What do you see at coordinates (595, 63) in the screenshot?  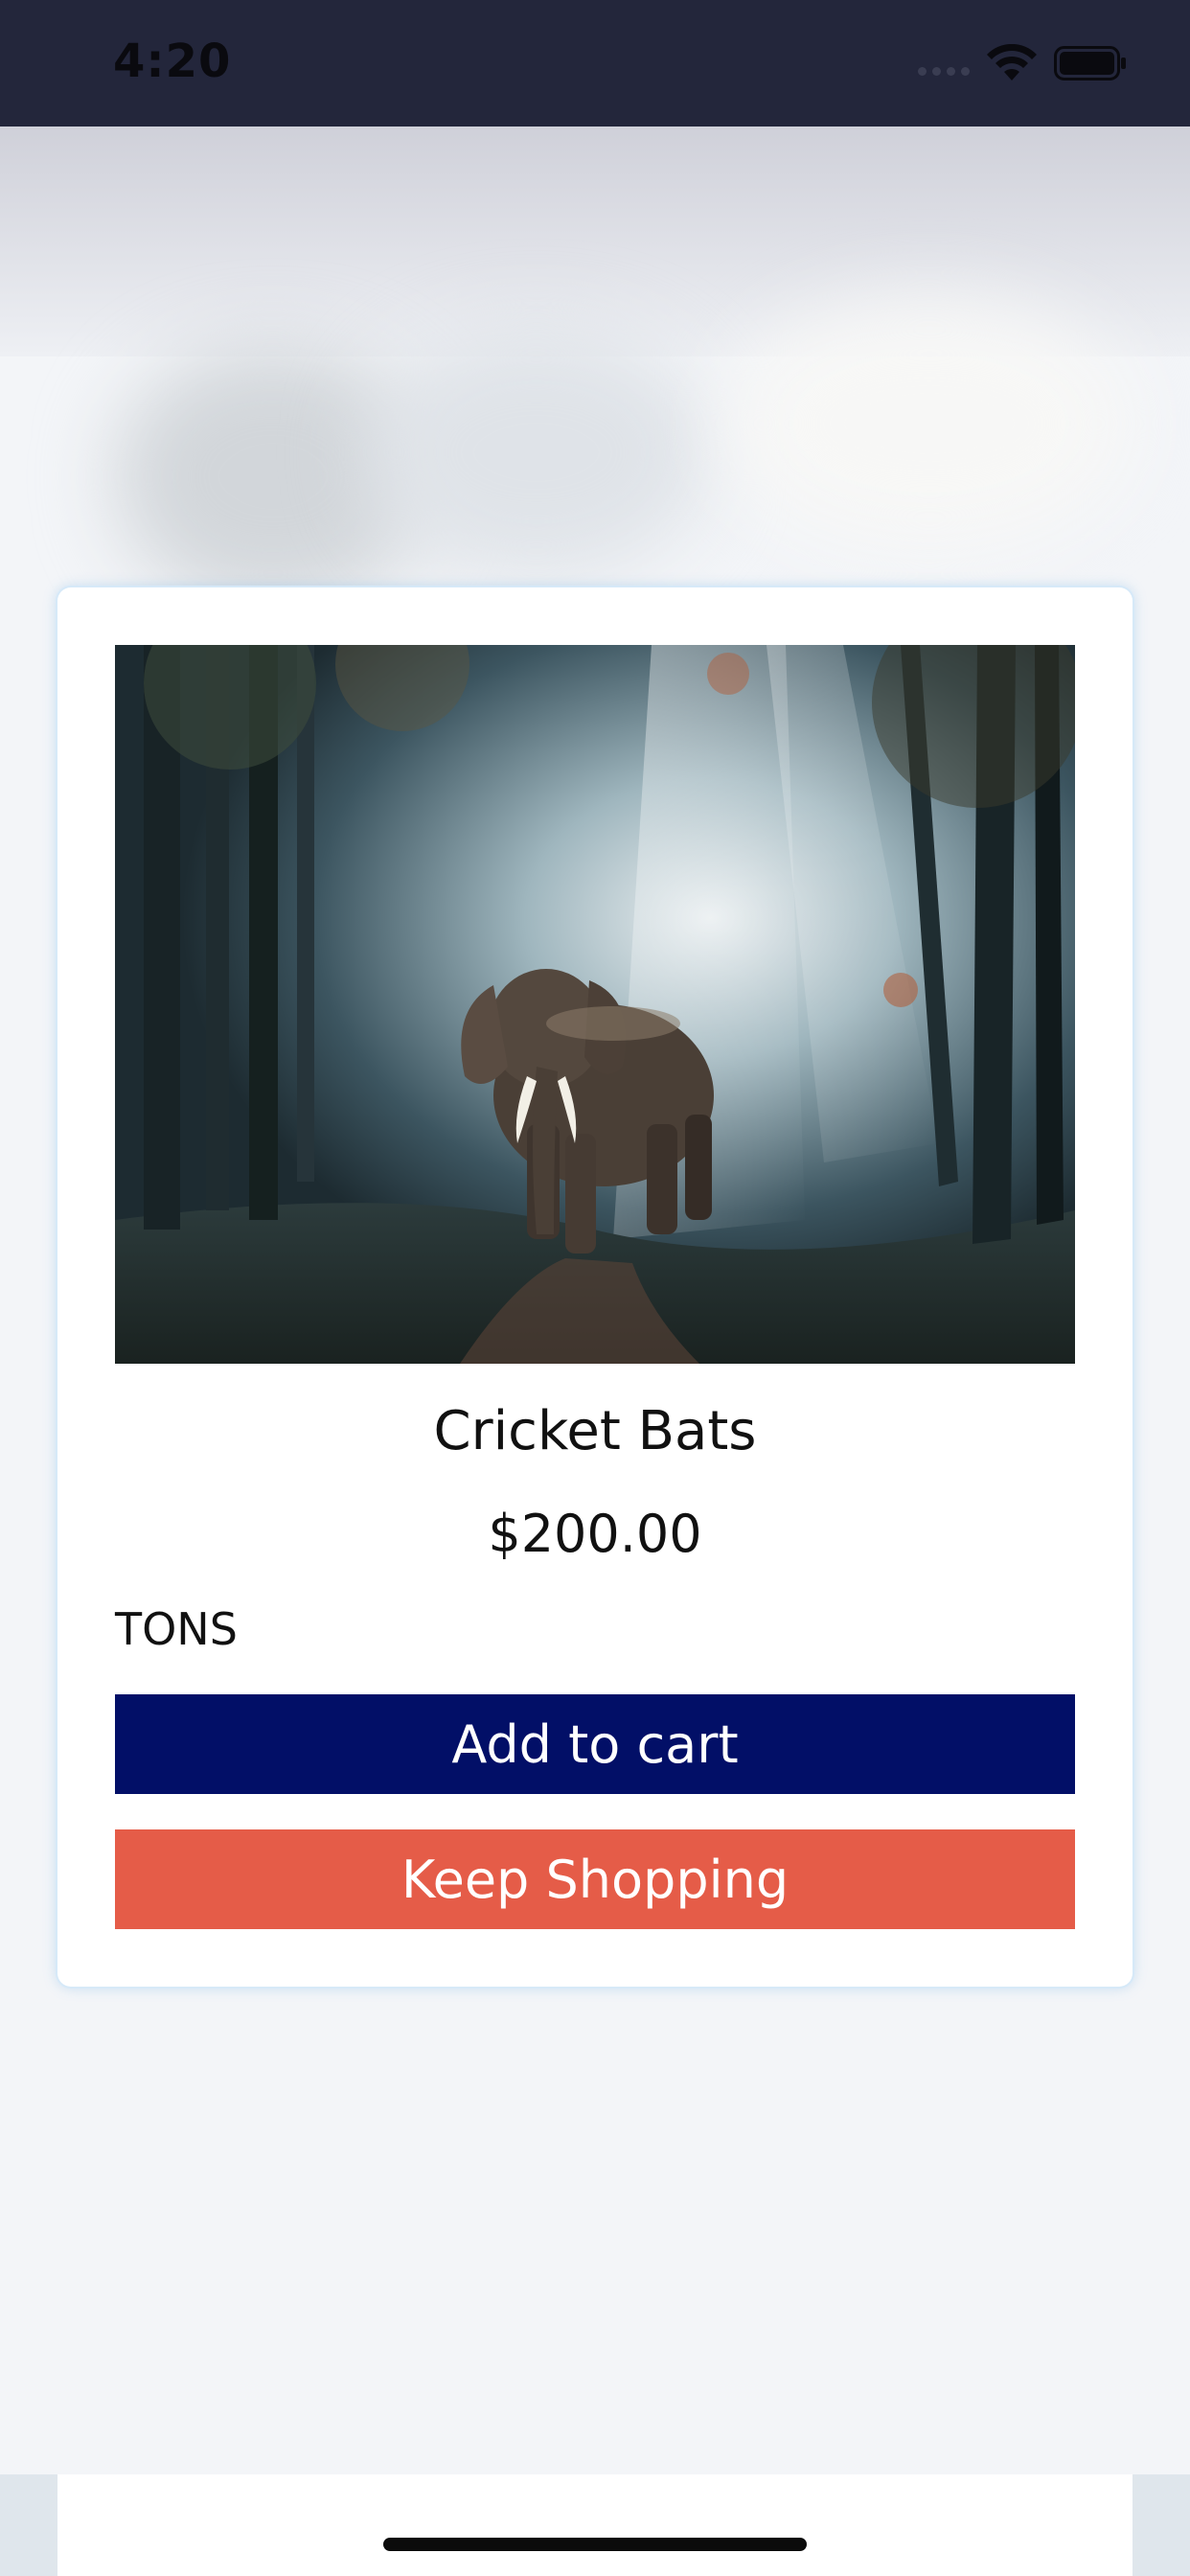 I see `status-bar: 4:20` at bounding box center [595, 63].